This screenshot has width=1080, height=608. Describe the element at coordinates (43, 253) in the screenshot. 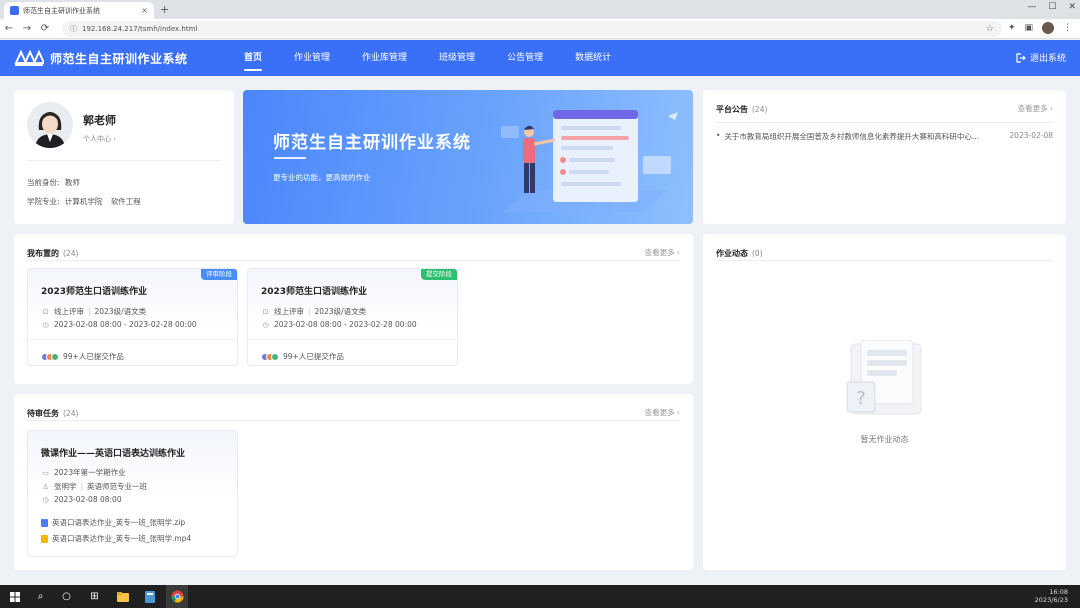

I see `published-title: 我布置的` at that location.